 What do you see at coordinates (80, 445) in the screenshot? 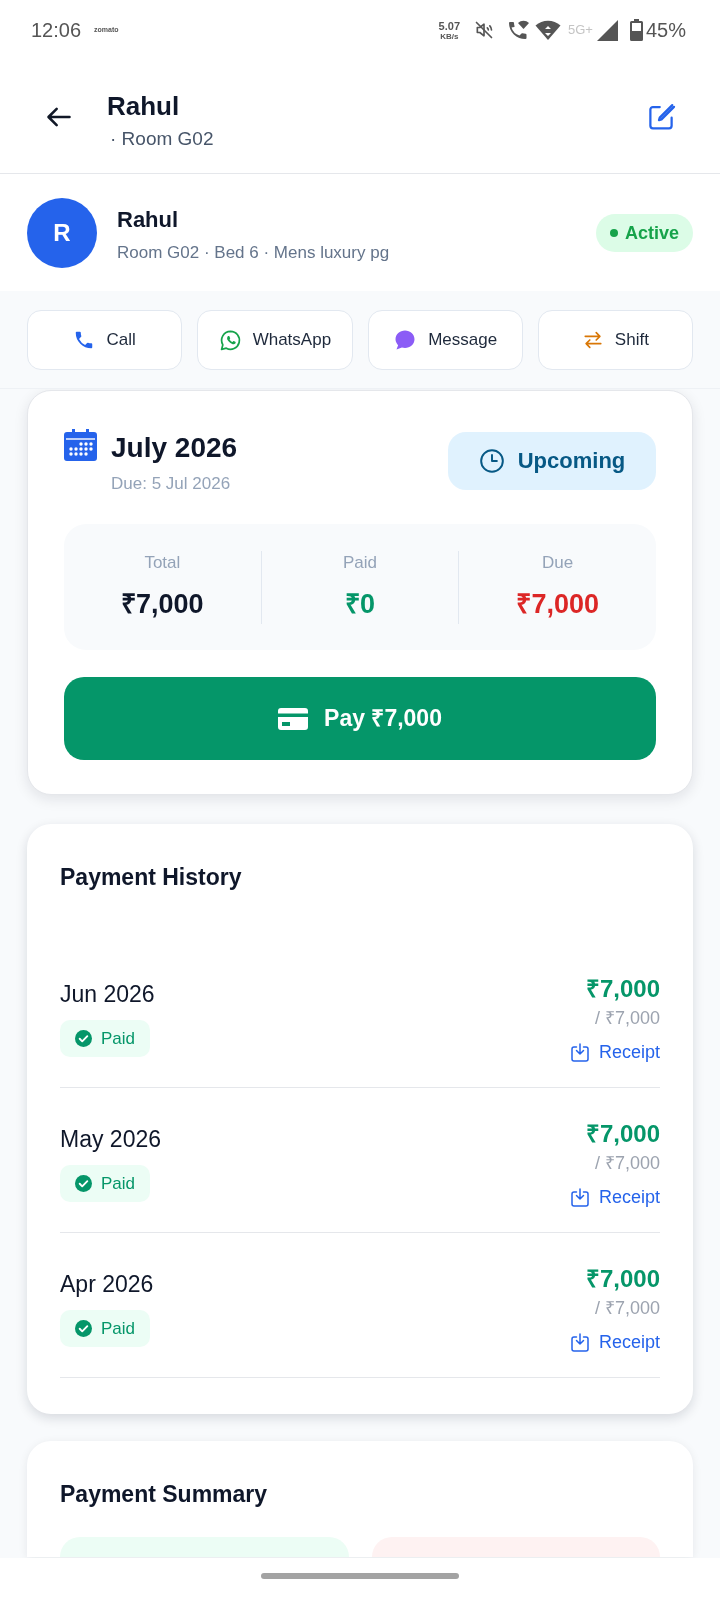
I see `calendar-icon` at bounding box center [80, 445].